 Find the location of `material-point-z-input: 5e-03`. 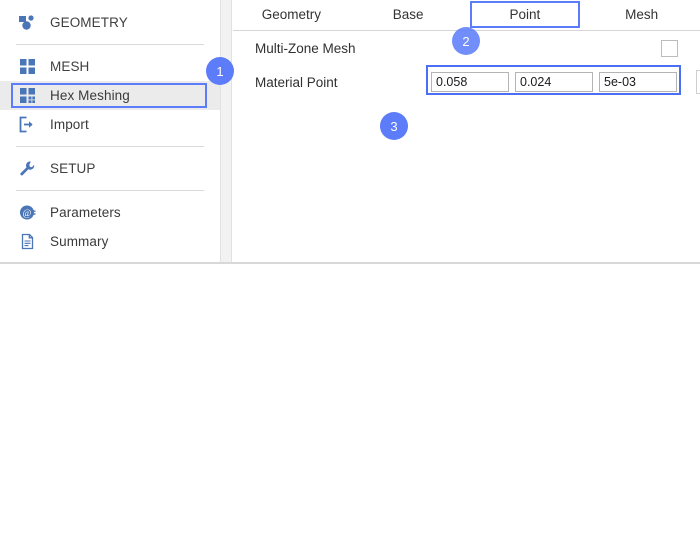

material-point-z-input: 5e-03 is located at coordinates (638, 82).